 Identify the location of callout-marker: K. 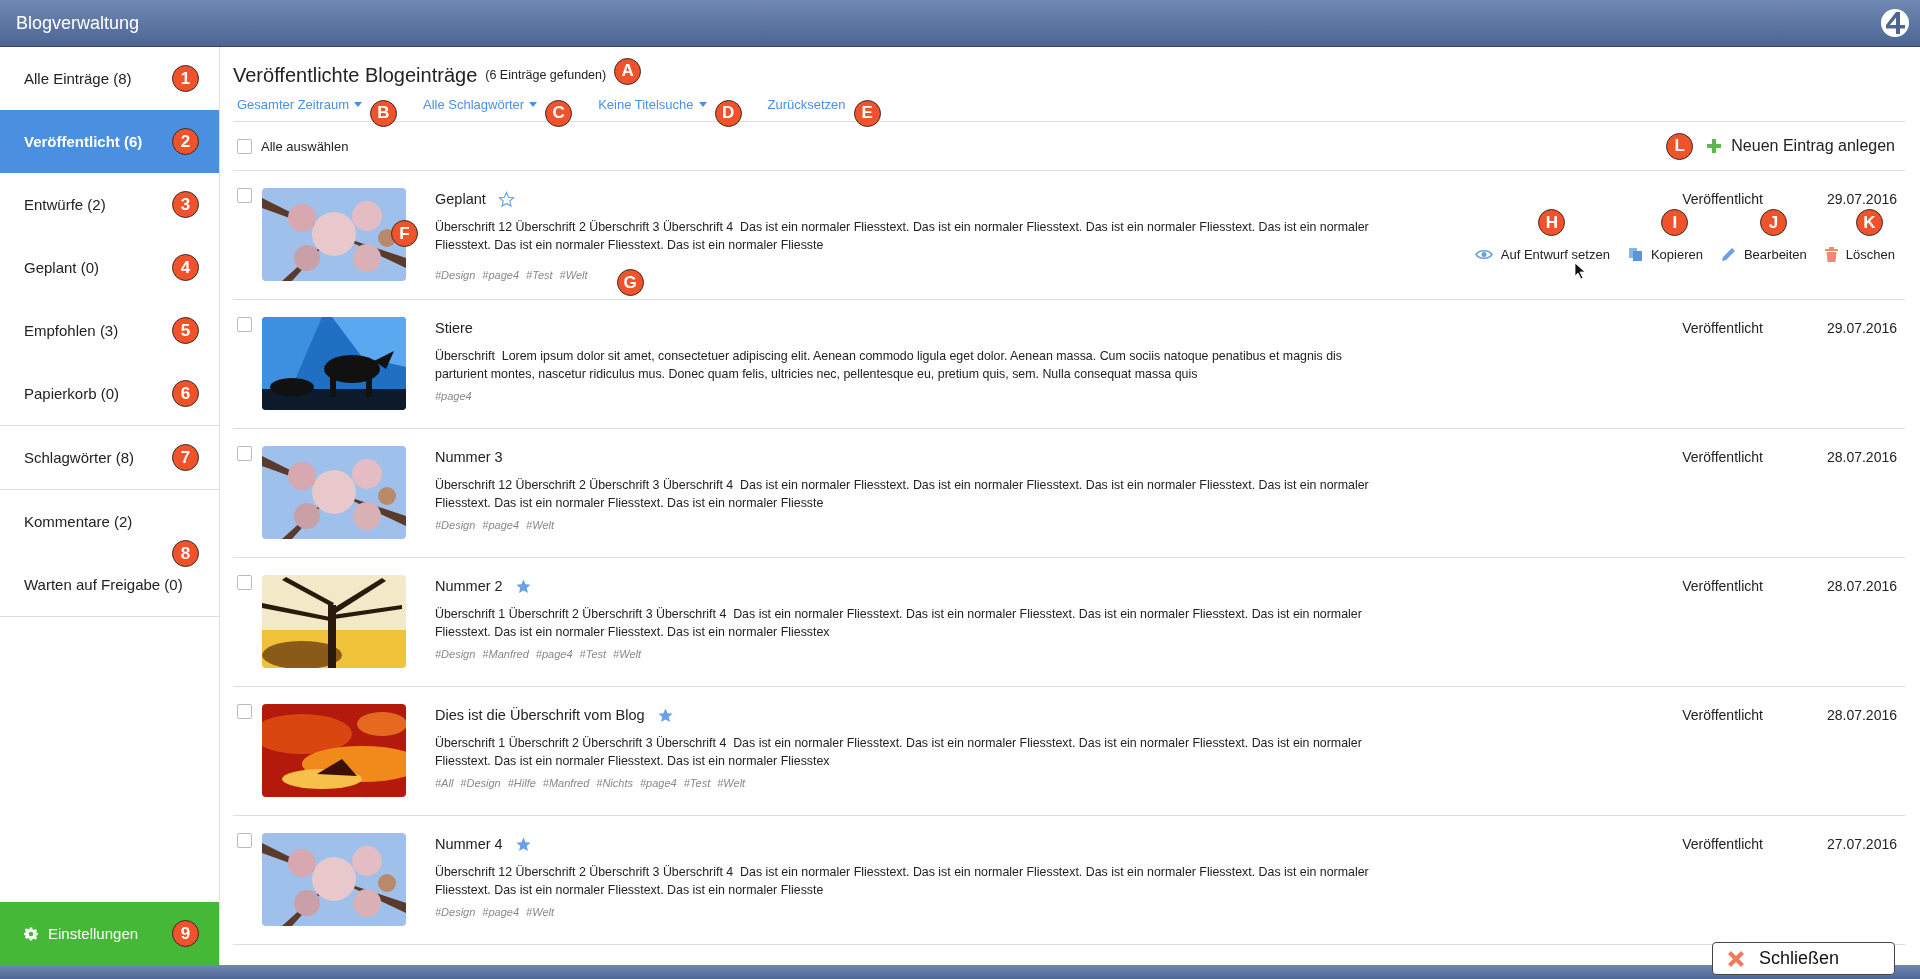
(1869, 222).